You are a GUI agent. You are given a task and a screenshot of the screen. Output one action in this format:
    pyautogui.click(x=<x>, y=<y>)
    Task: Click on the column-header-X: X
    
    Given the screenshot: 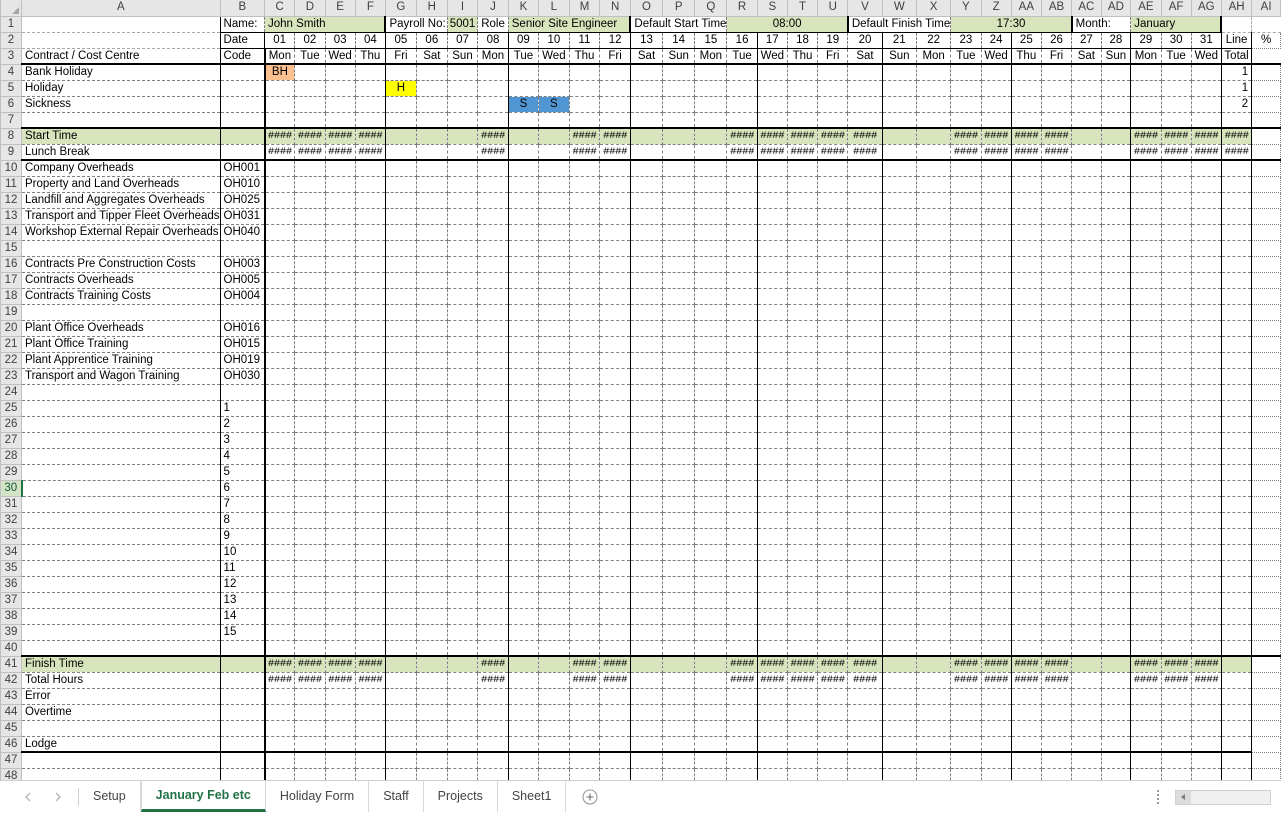 What is the action you would take?
    pyautogui.click(x=933, y=8)
    